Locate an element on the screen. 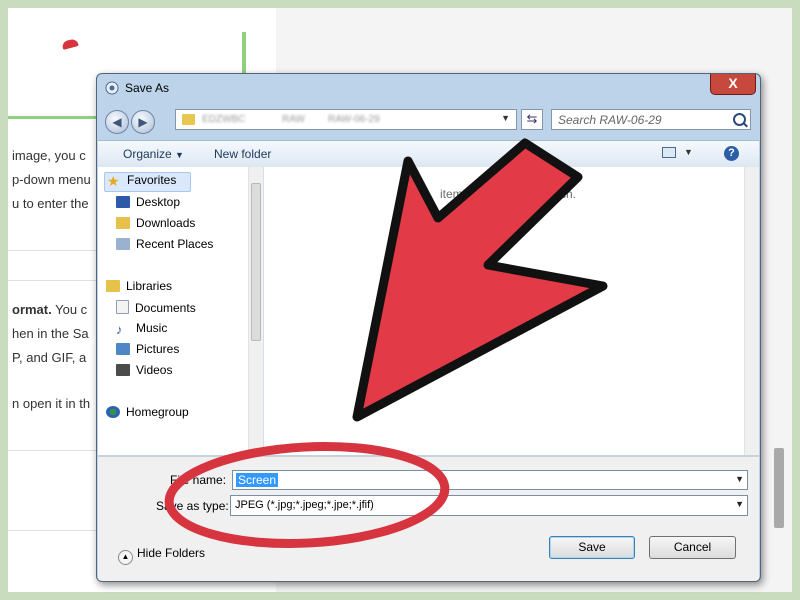 This screenshot has height=600, width=800. file-list-scrollbar is located at coordinates (751, 311).